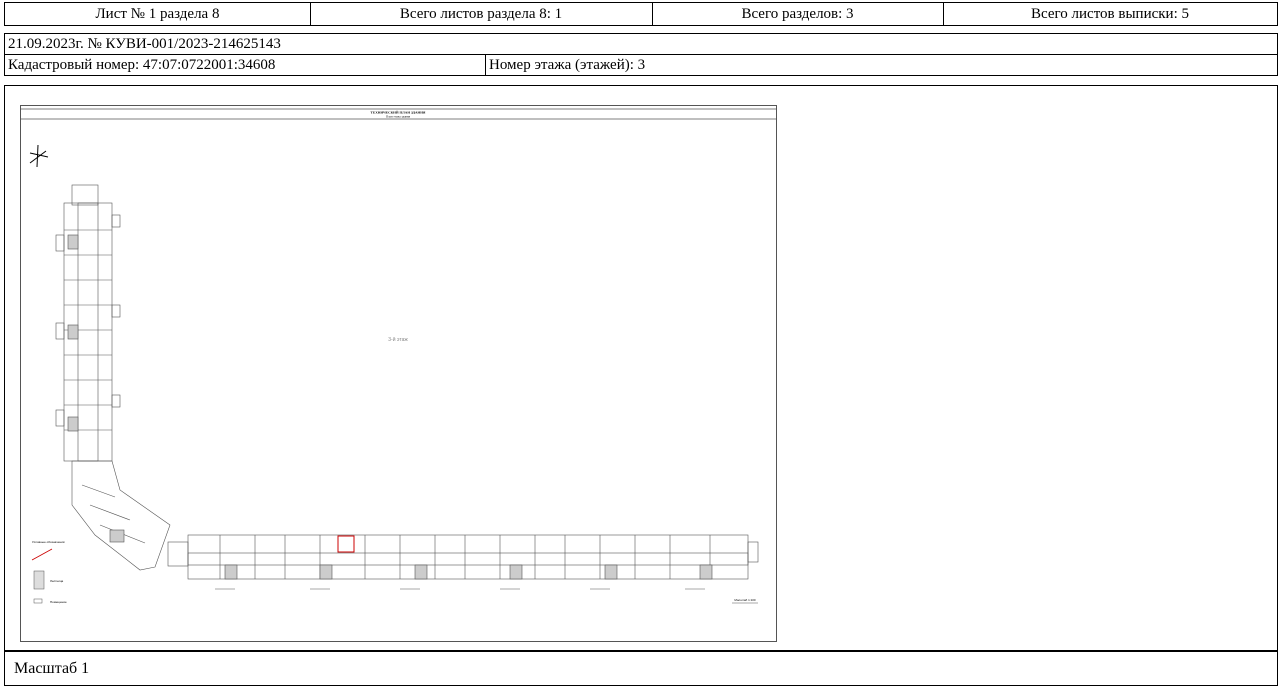  I want to click on plan-subtitle: План этажа здания, so click(398, 117).